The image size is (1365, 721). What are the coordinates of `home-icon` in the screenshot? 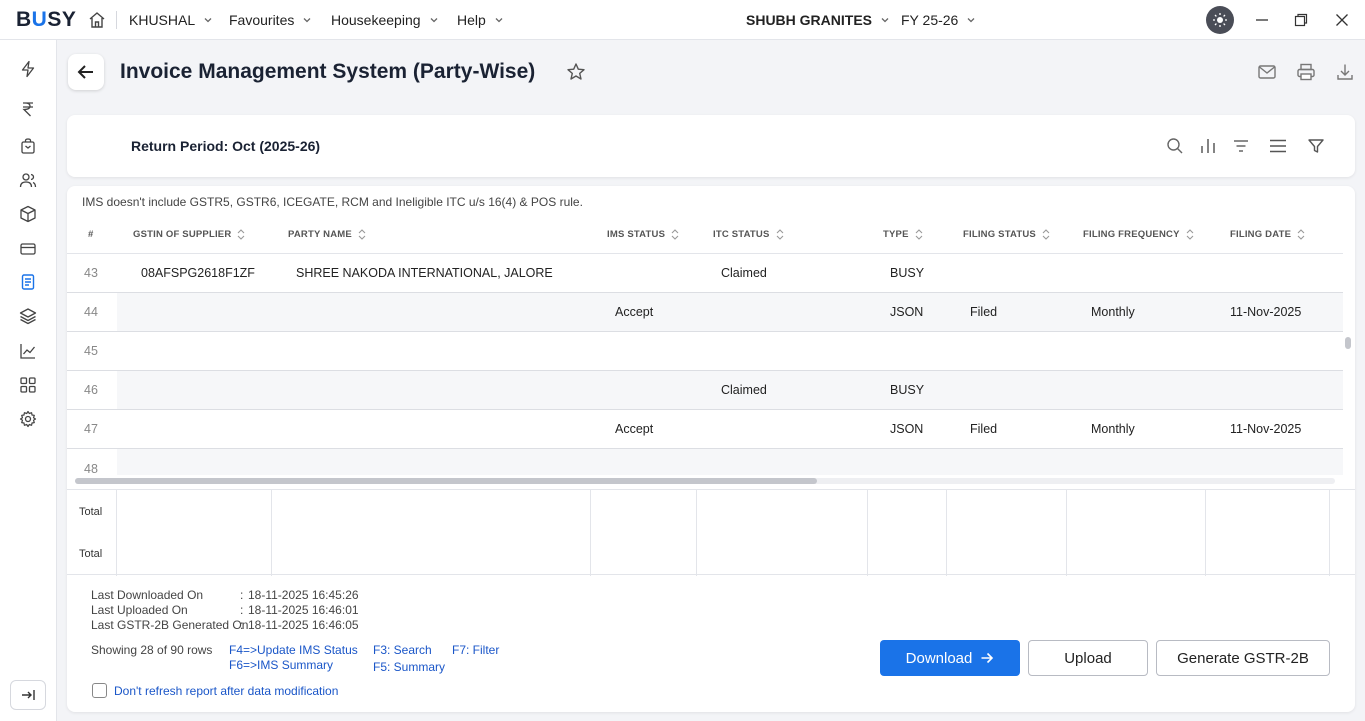 It's located at (97, 20).